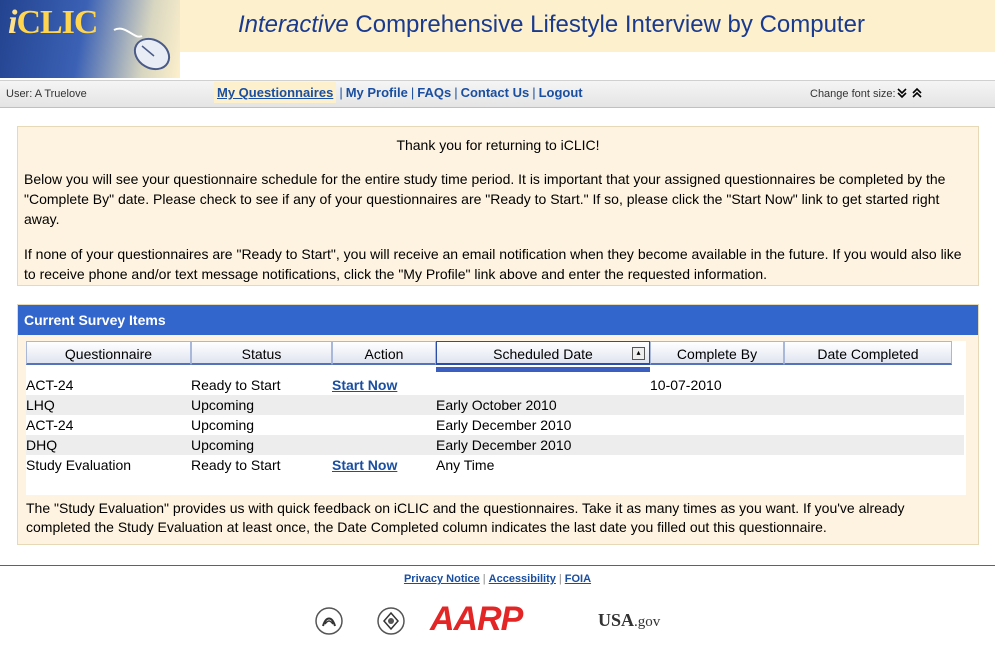  Describe the element at coordinates (108, 353) in the screenshot. I see `column-header-questionnaire: Questionnaire` at that location.